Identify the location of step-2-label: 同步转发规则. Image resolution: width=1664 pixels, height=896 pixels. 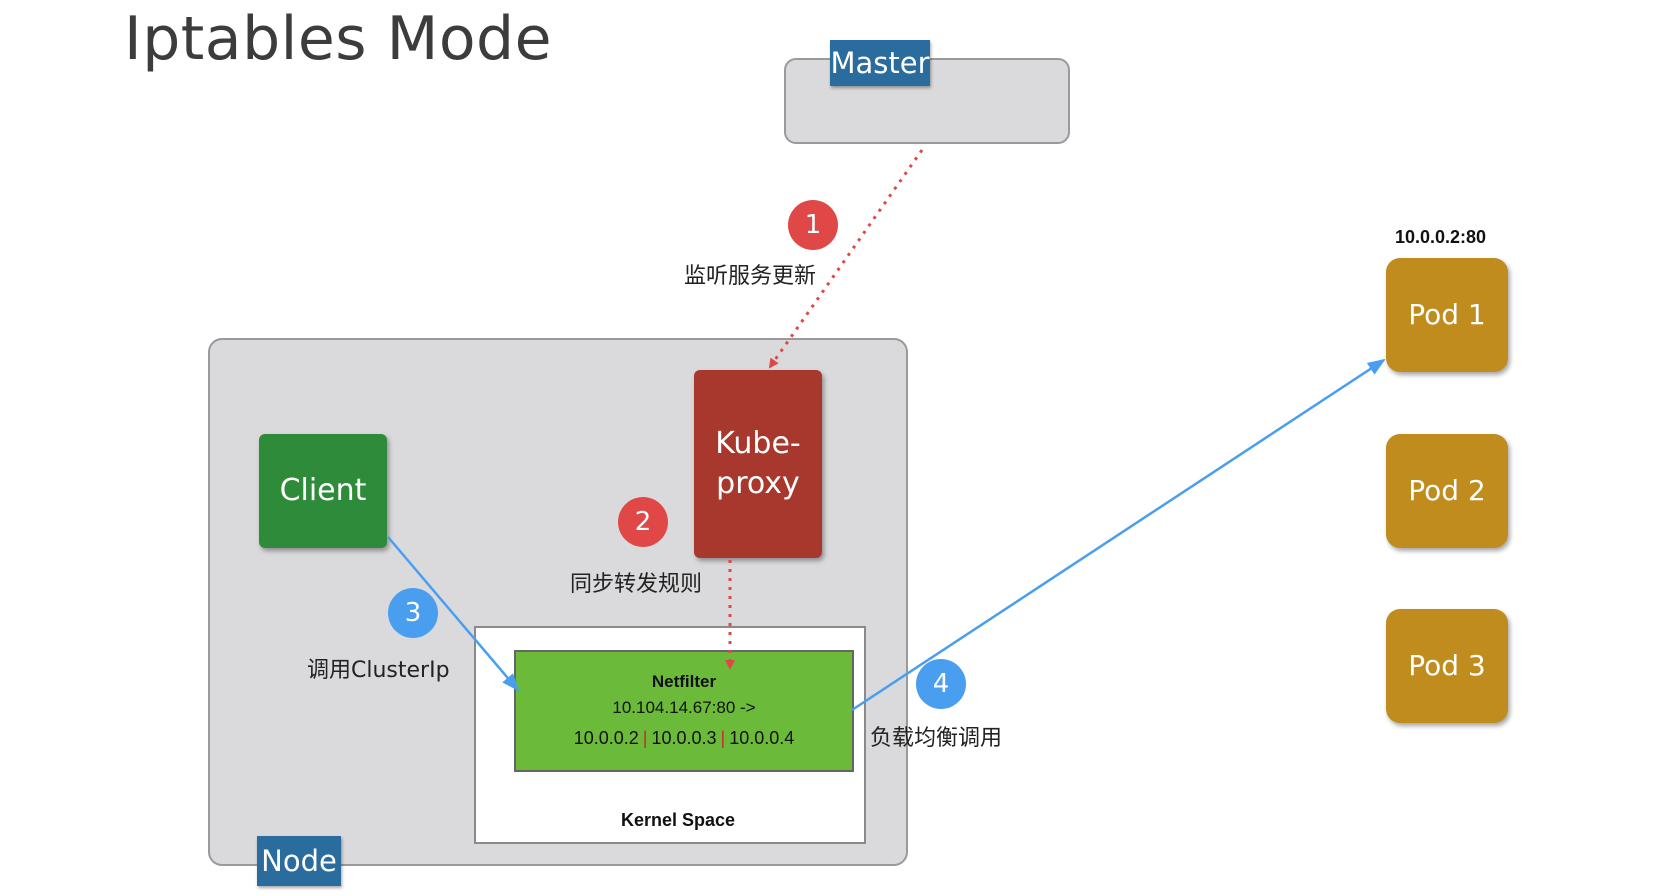
(636, 584).